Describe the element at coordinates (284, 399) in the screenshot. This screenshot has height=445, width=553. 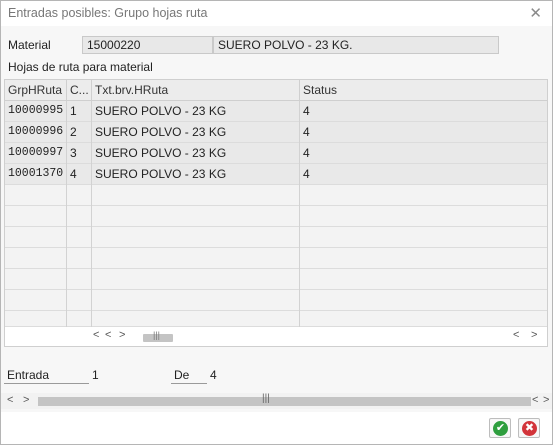
I see `dialog-scroll-thumb: |||` at that location.